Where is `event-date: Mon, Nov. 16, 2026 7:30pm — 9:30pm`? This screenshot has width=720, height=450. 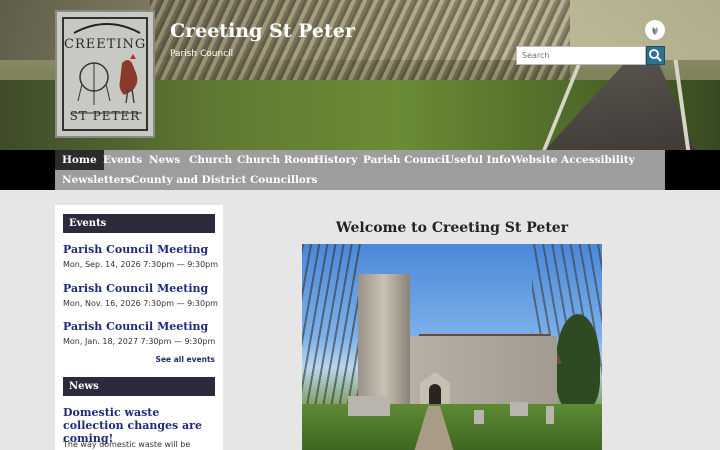
event-date: Mon, Nov. 16, 2026 7:30pm — 9:30pm is located at coordinates (140, 303).